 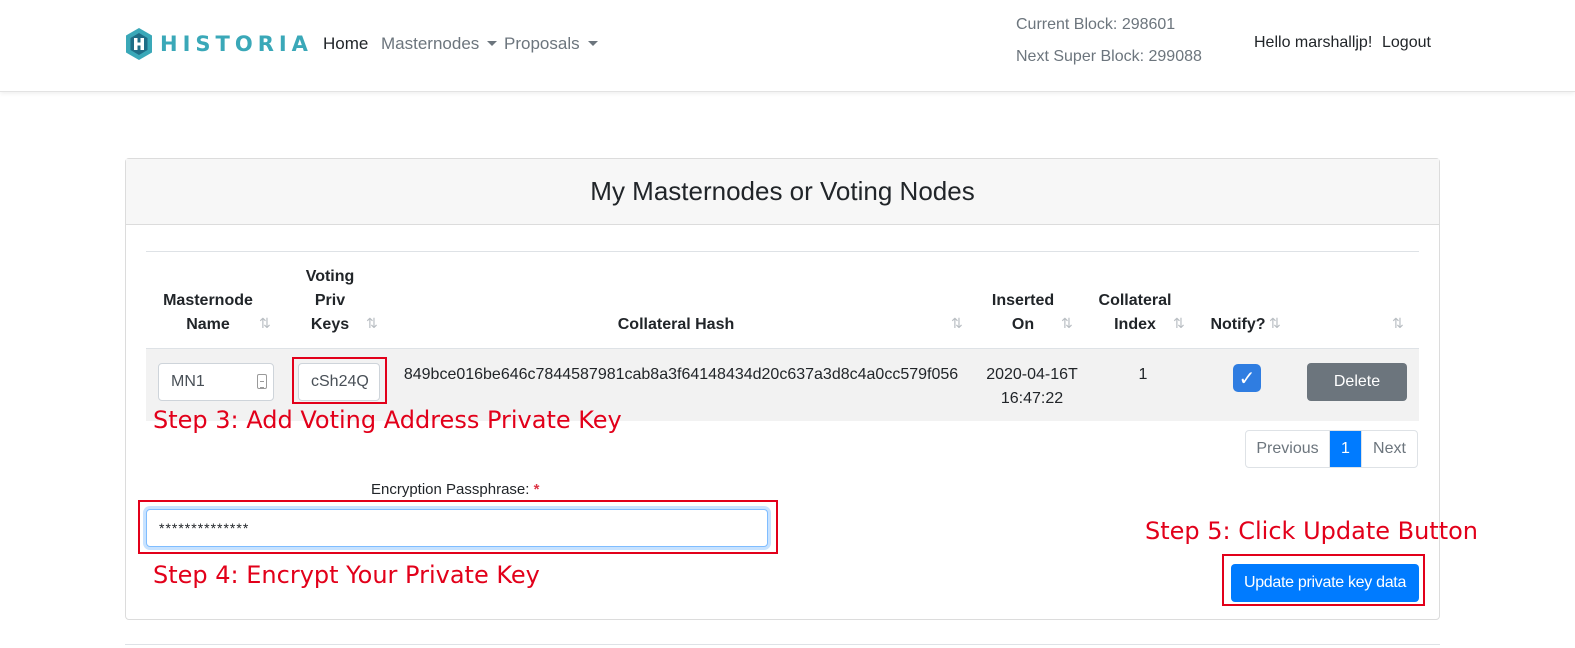 I want to click on card-header: My Masternodes or Voting Nodes, so click(x=782, y=192).